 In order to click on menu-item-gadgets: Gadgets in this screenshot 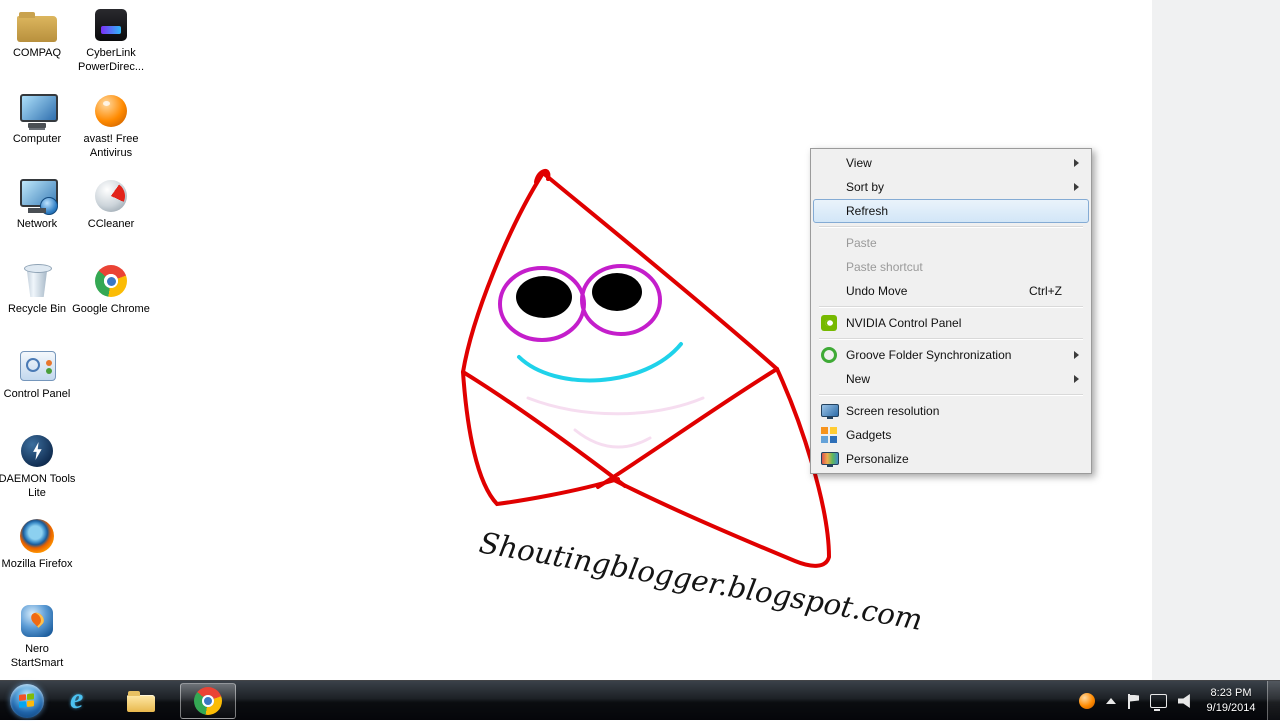, I will do `click(951, 435)`.